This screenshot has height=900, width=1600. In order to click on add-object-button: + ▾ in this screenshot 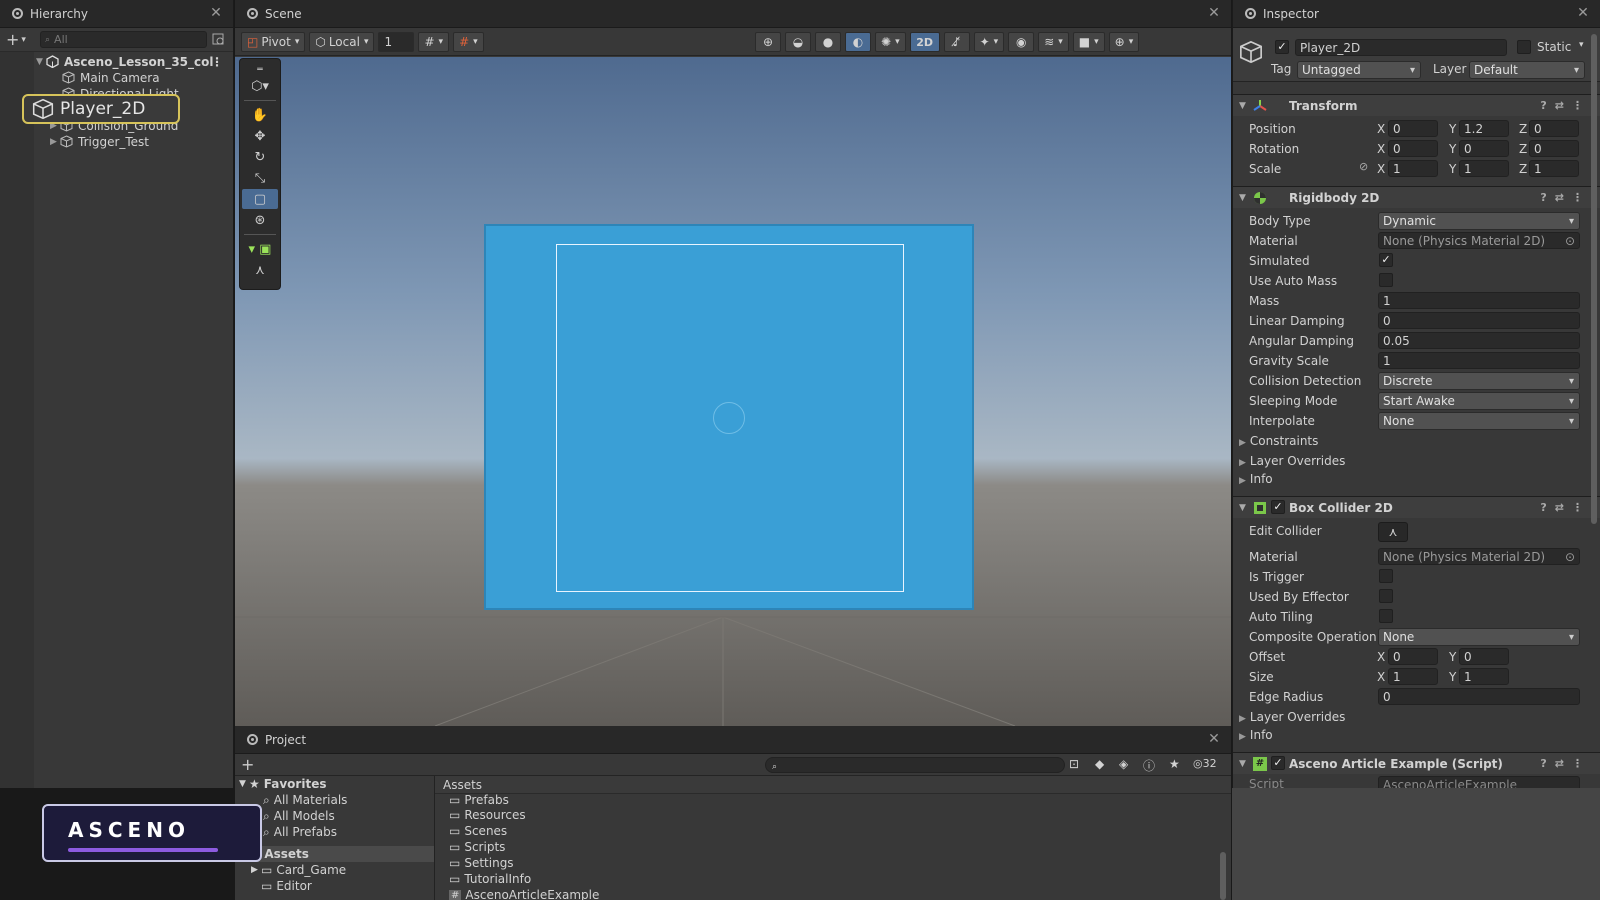, I will do `click(20, 39)`.